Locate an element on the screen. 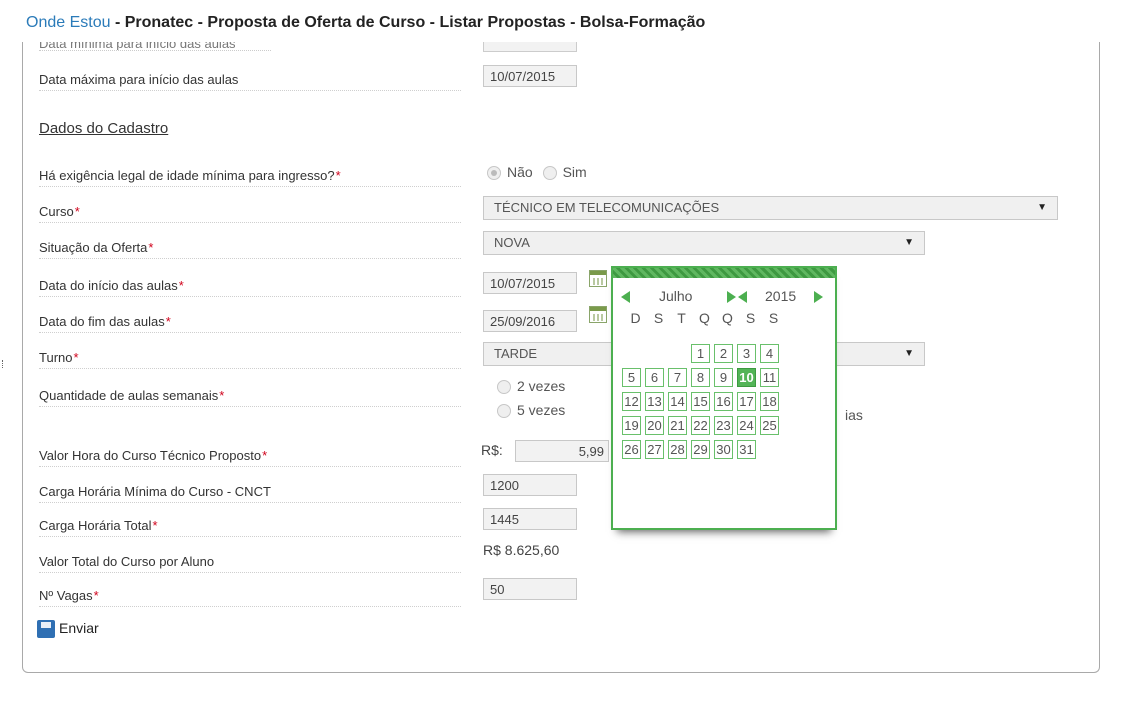  calendar-day: 26 is located at coordinates (631, 449).